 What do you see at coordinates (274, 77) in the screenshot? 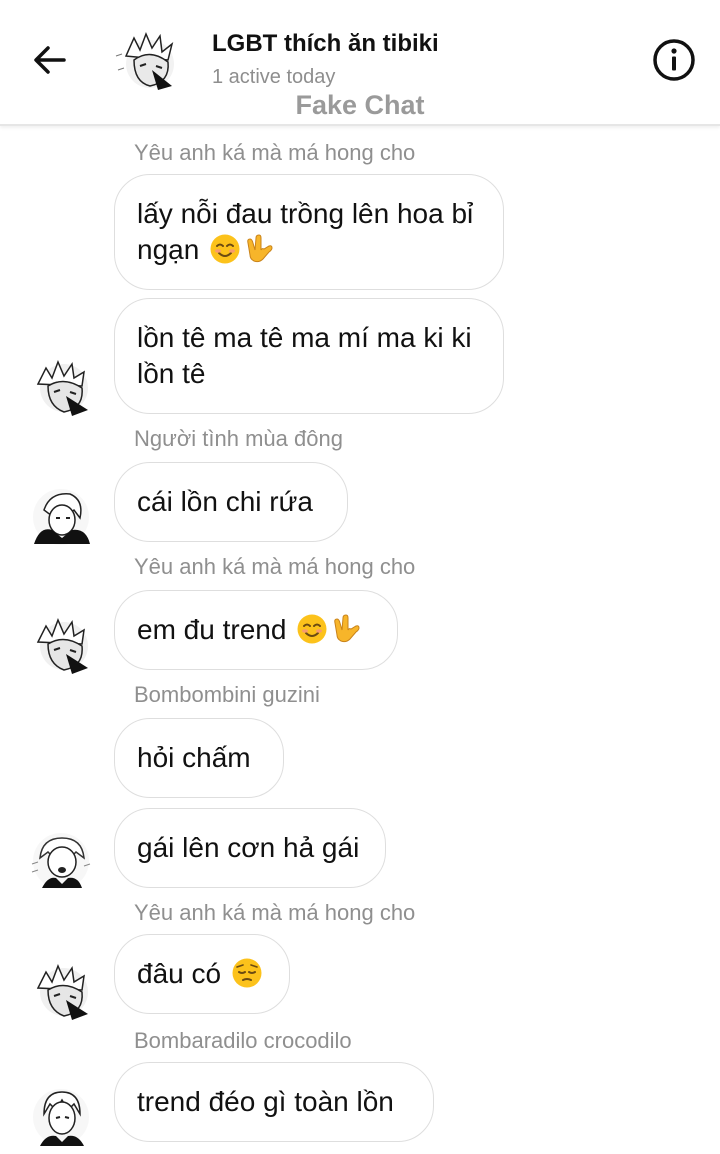
I see `active-status: 1 active today` at bounding box center [274, 77].